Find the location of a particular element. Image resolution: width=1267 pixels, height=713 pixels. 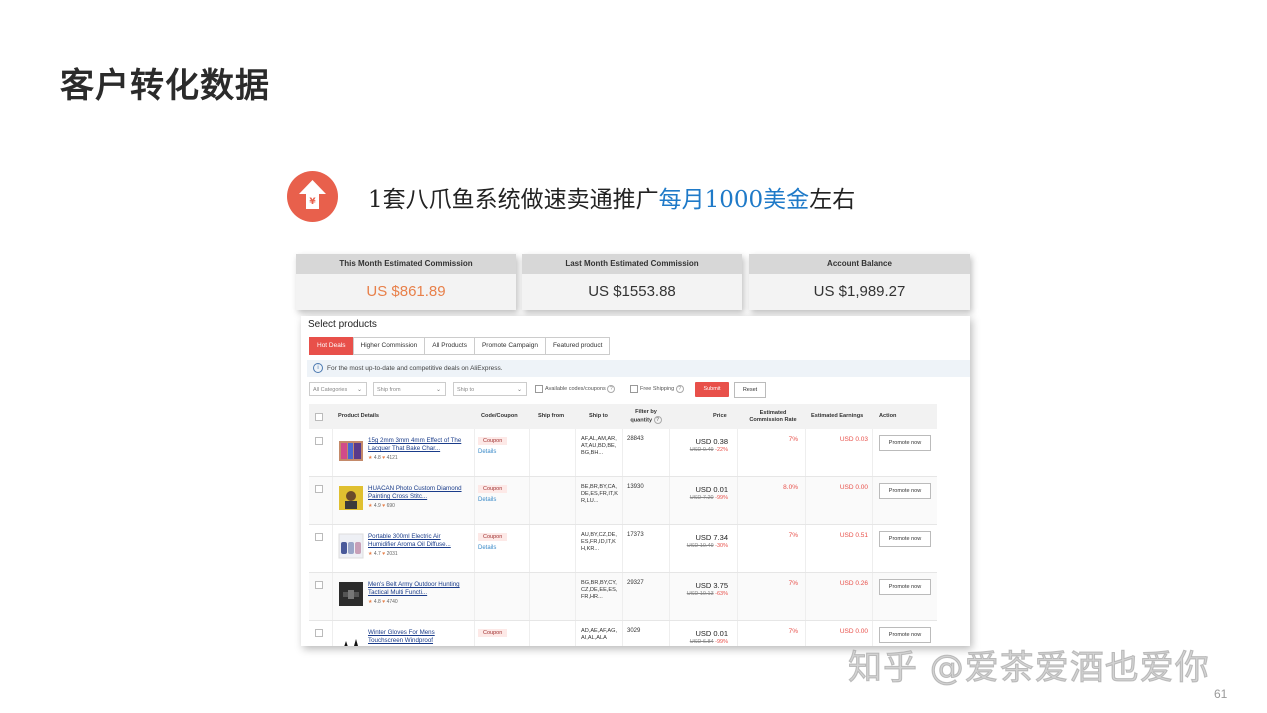

original-price: USD 7.20 is located at coordinates (701, 498).